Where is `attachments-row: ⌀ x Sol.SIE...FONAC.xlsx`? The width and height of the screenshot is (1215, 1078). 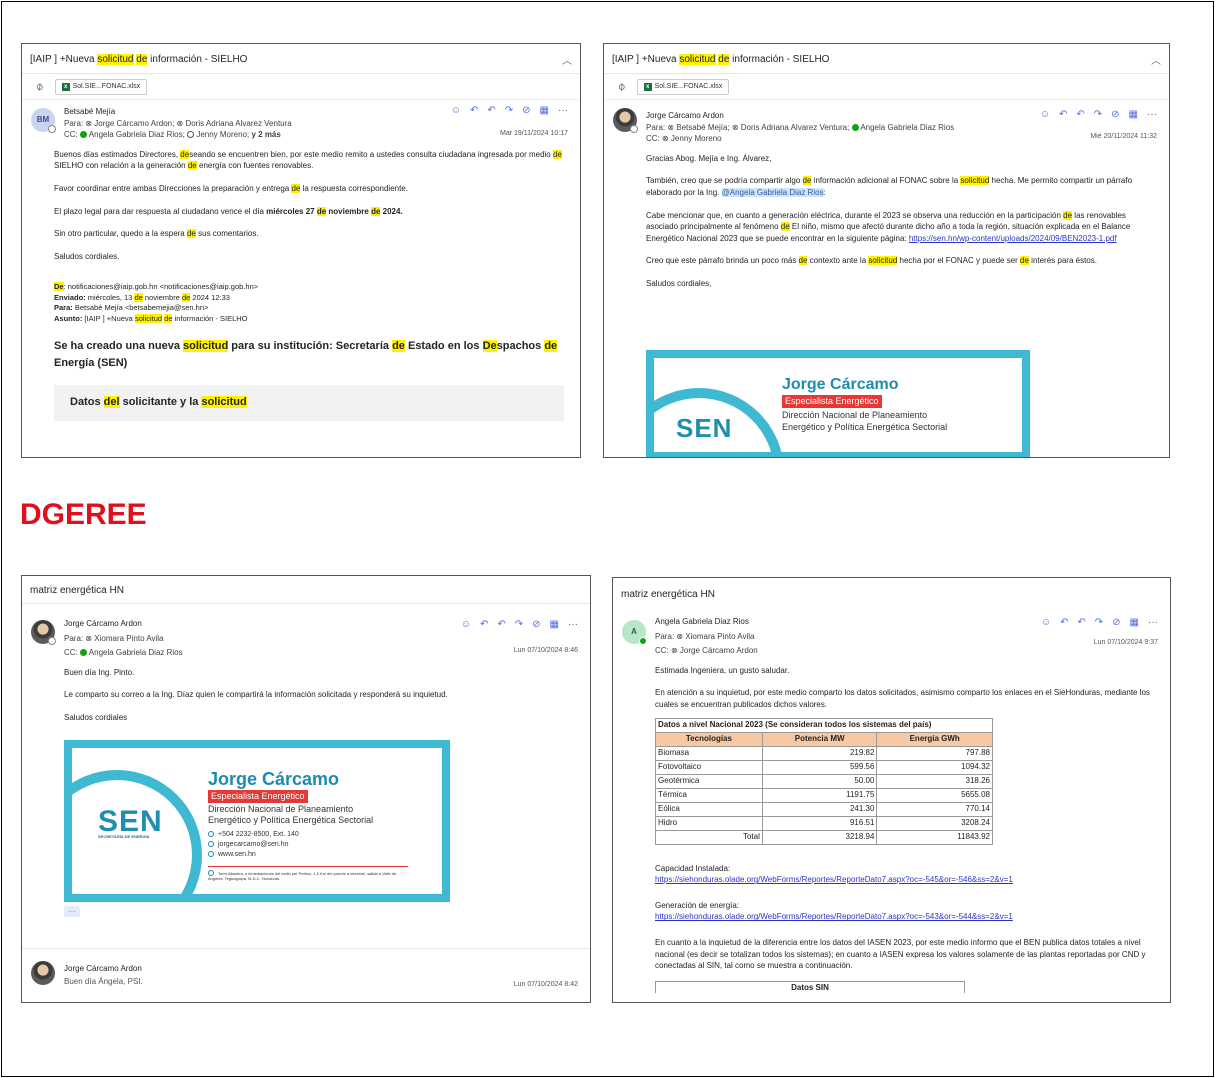 attachments-row: ⌀ x Sol.SIE...FONAC.xlsx is located at coordinates (886, 87).